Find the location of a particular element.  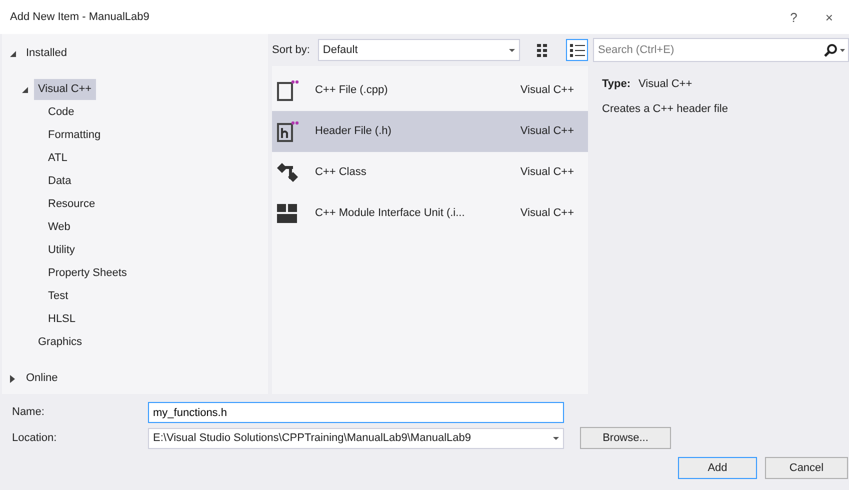

window-title: Add New Item - ManualLab9 is located at coordinates (80, 17).